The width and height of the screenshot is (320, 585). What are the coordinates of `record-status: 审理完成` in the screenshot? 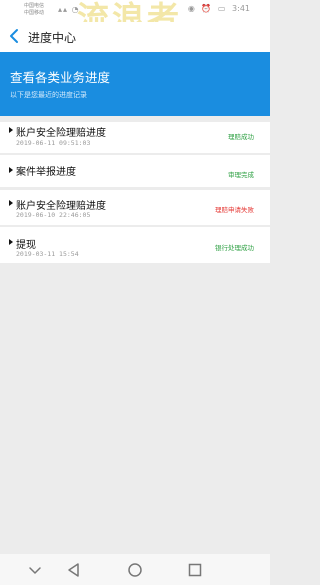 It's located at (241, 175).